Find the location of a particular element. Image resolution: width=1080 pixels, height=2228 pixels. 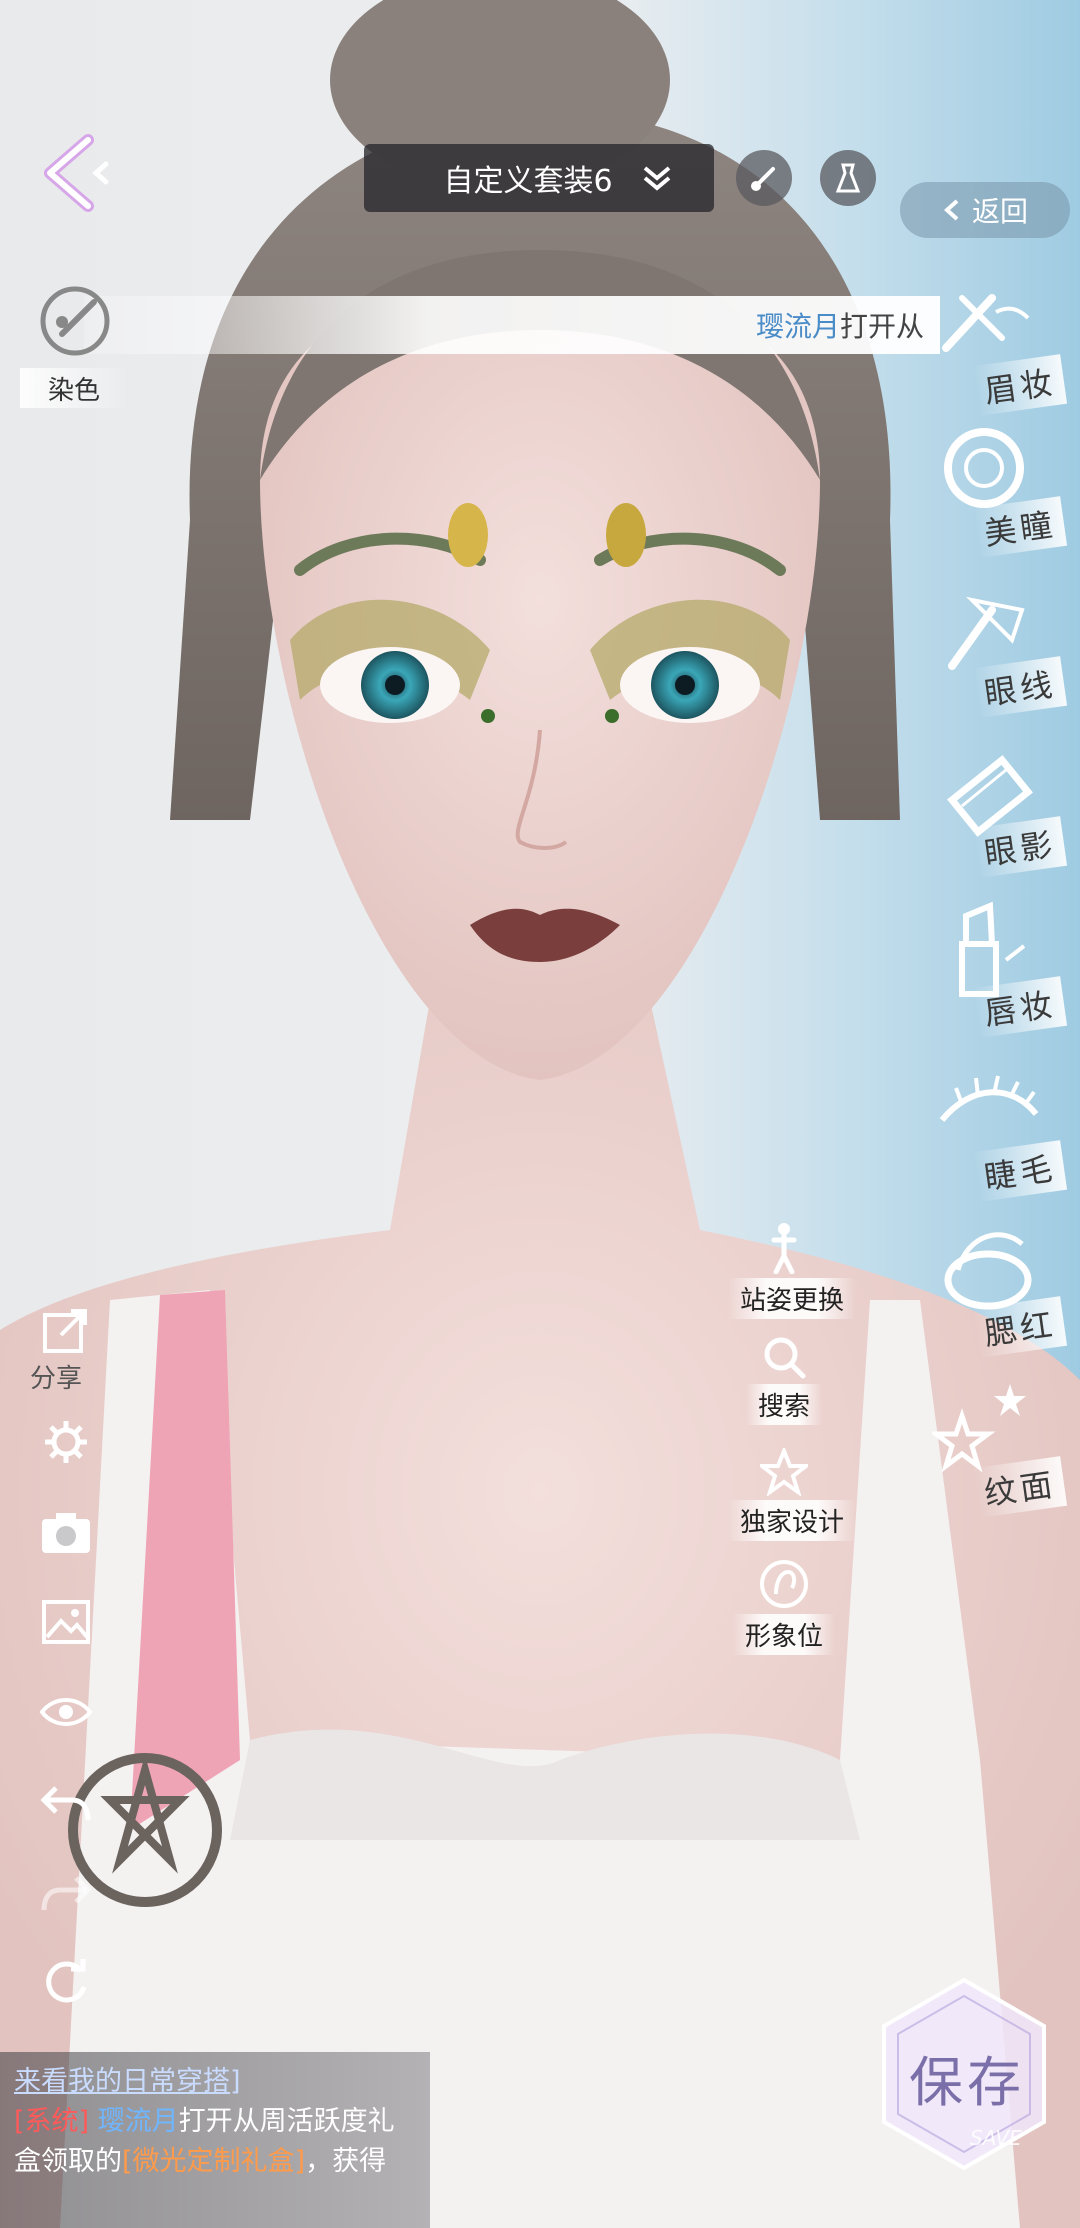

camera-icon is located at coordinates (66, 1533).